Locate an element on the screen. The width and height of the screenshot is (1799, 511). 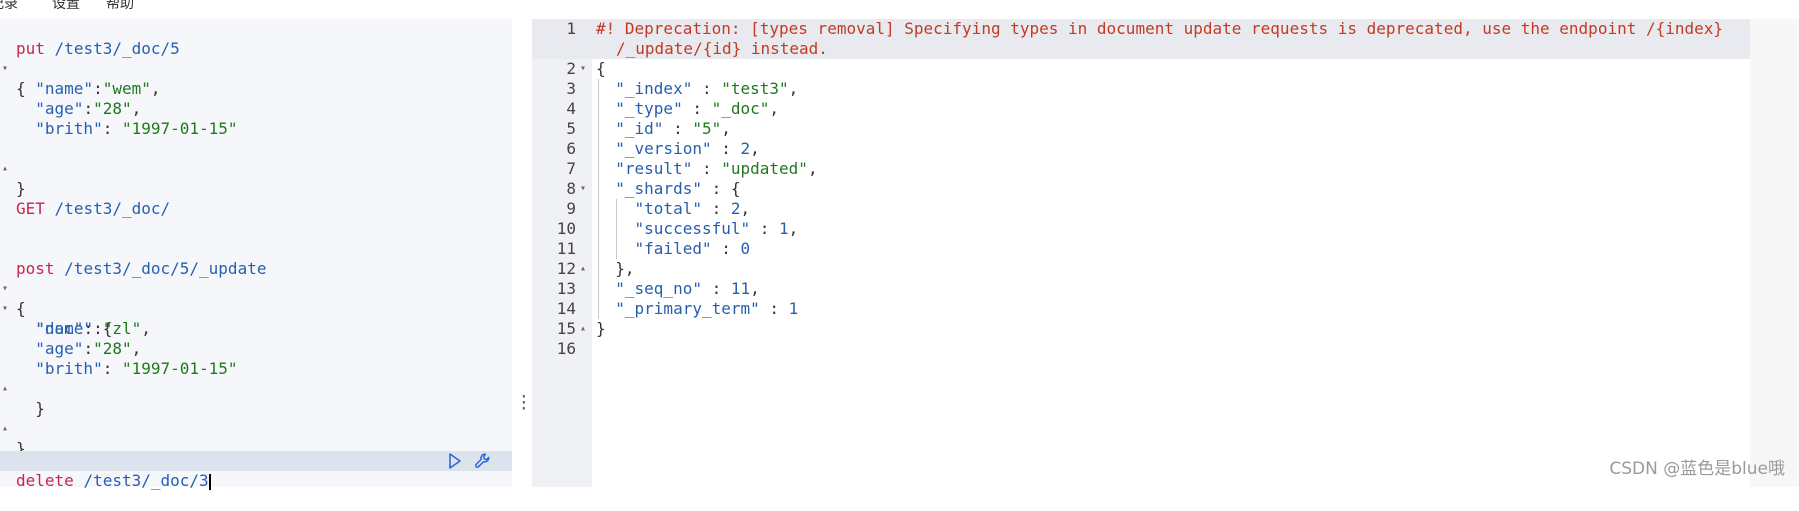
request-line: put /test3/_doc/5 is located at coordinates (90, 38).